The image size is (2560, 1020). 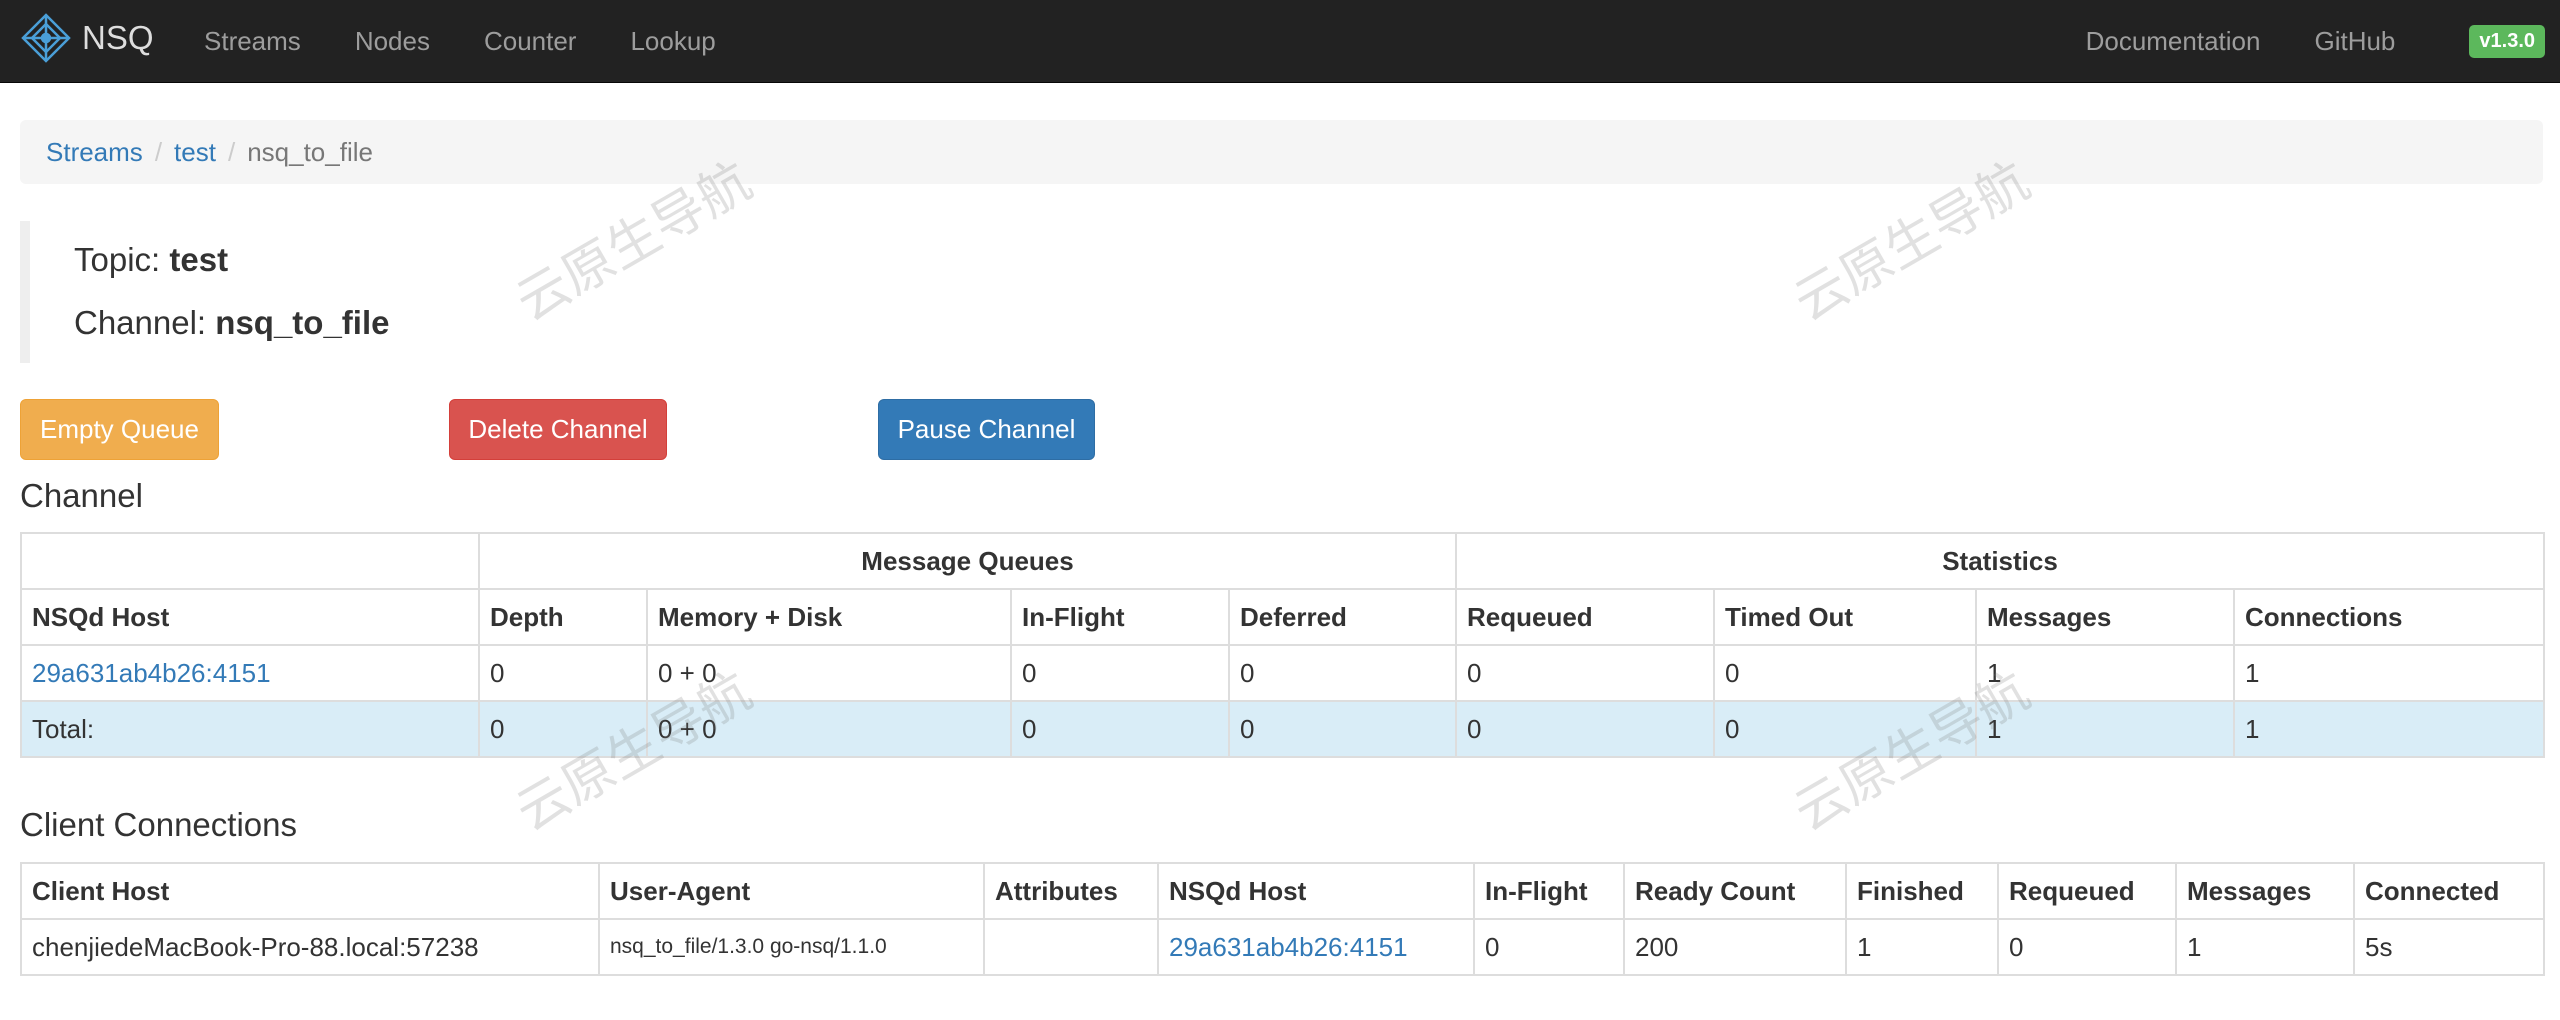 I want to click on delete-channel-button: Delete Channel, so click(x=558, y=429).